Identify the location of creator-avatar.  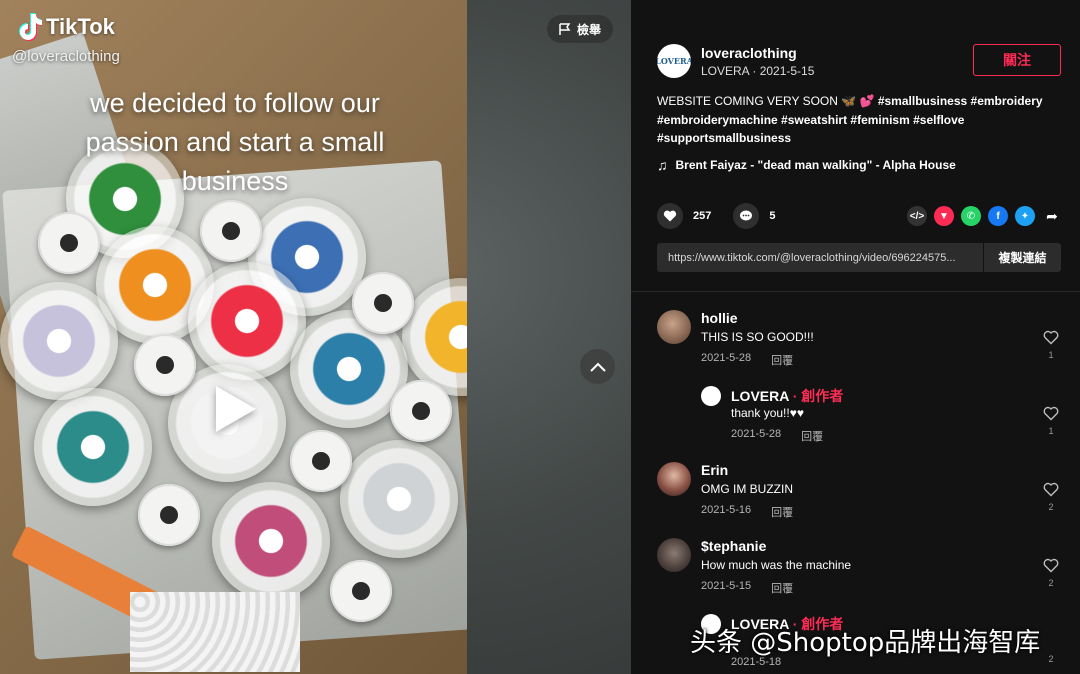
(711, 396).